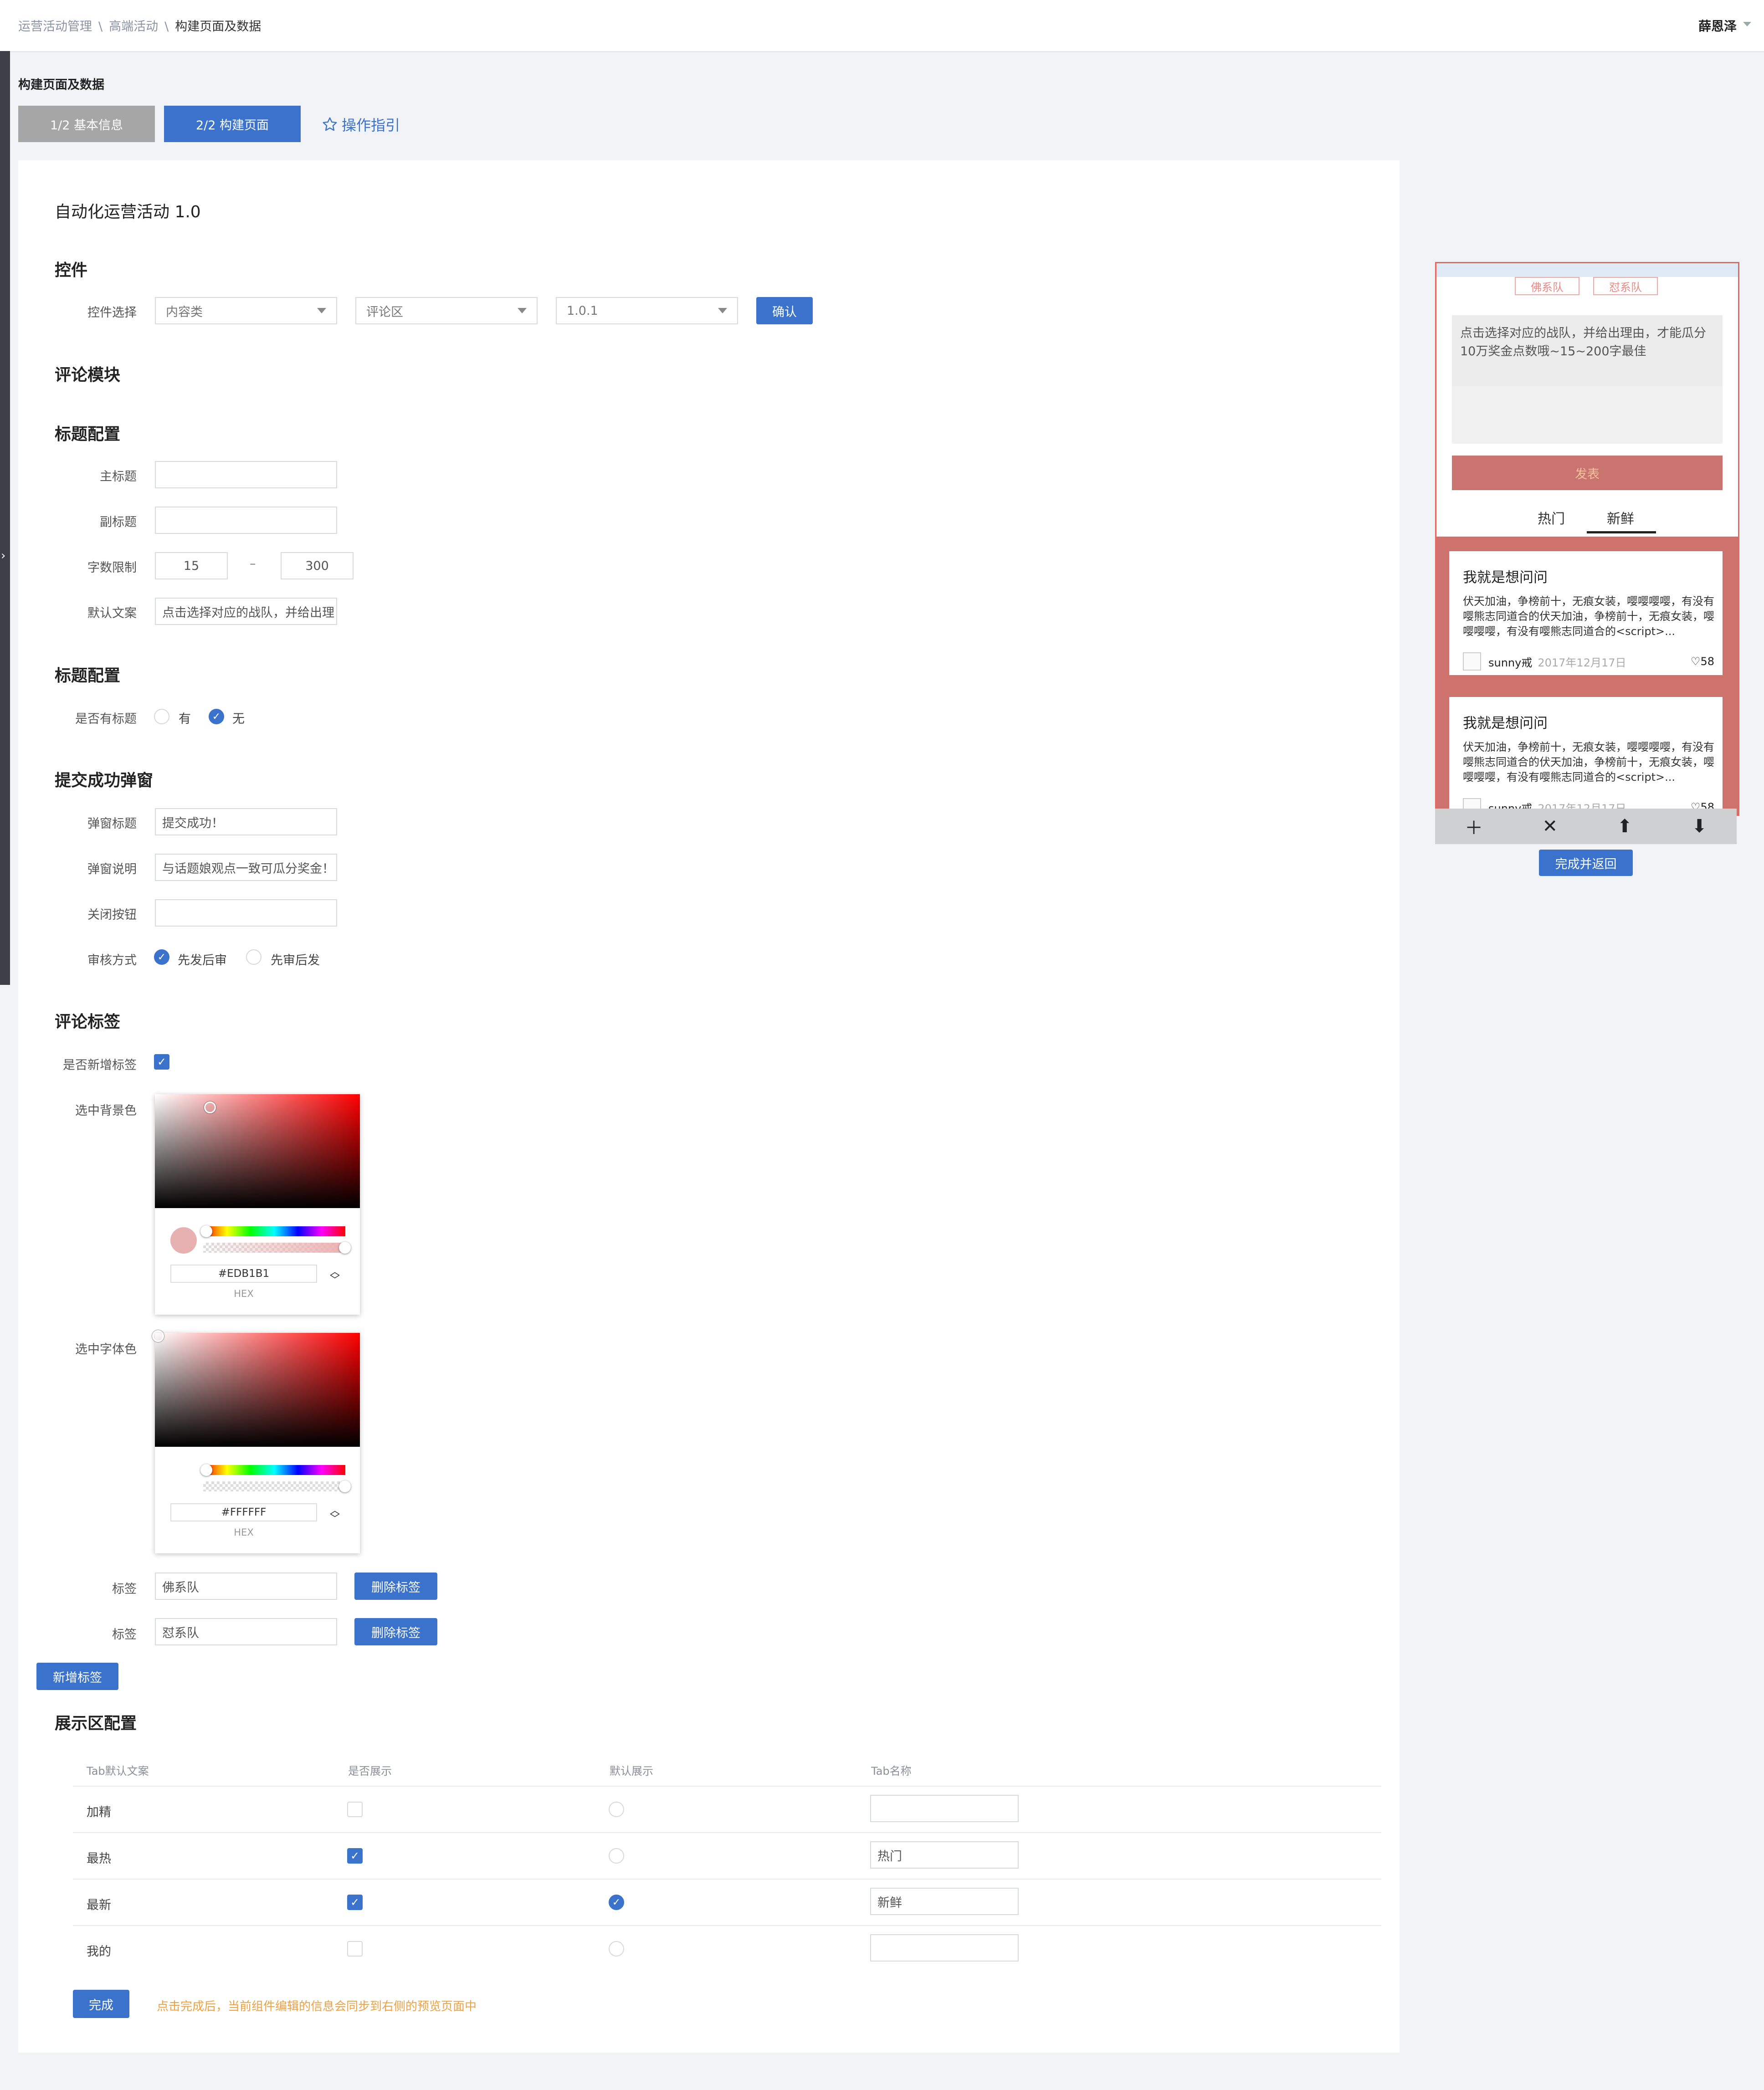 The height and width of the screenshot is (2090, 1764). I want to click on review-post-first-radio: ✓, so click(161, 957).